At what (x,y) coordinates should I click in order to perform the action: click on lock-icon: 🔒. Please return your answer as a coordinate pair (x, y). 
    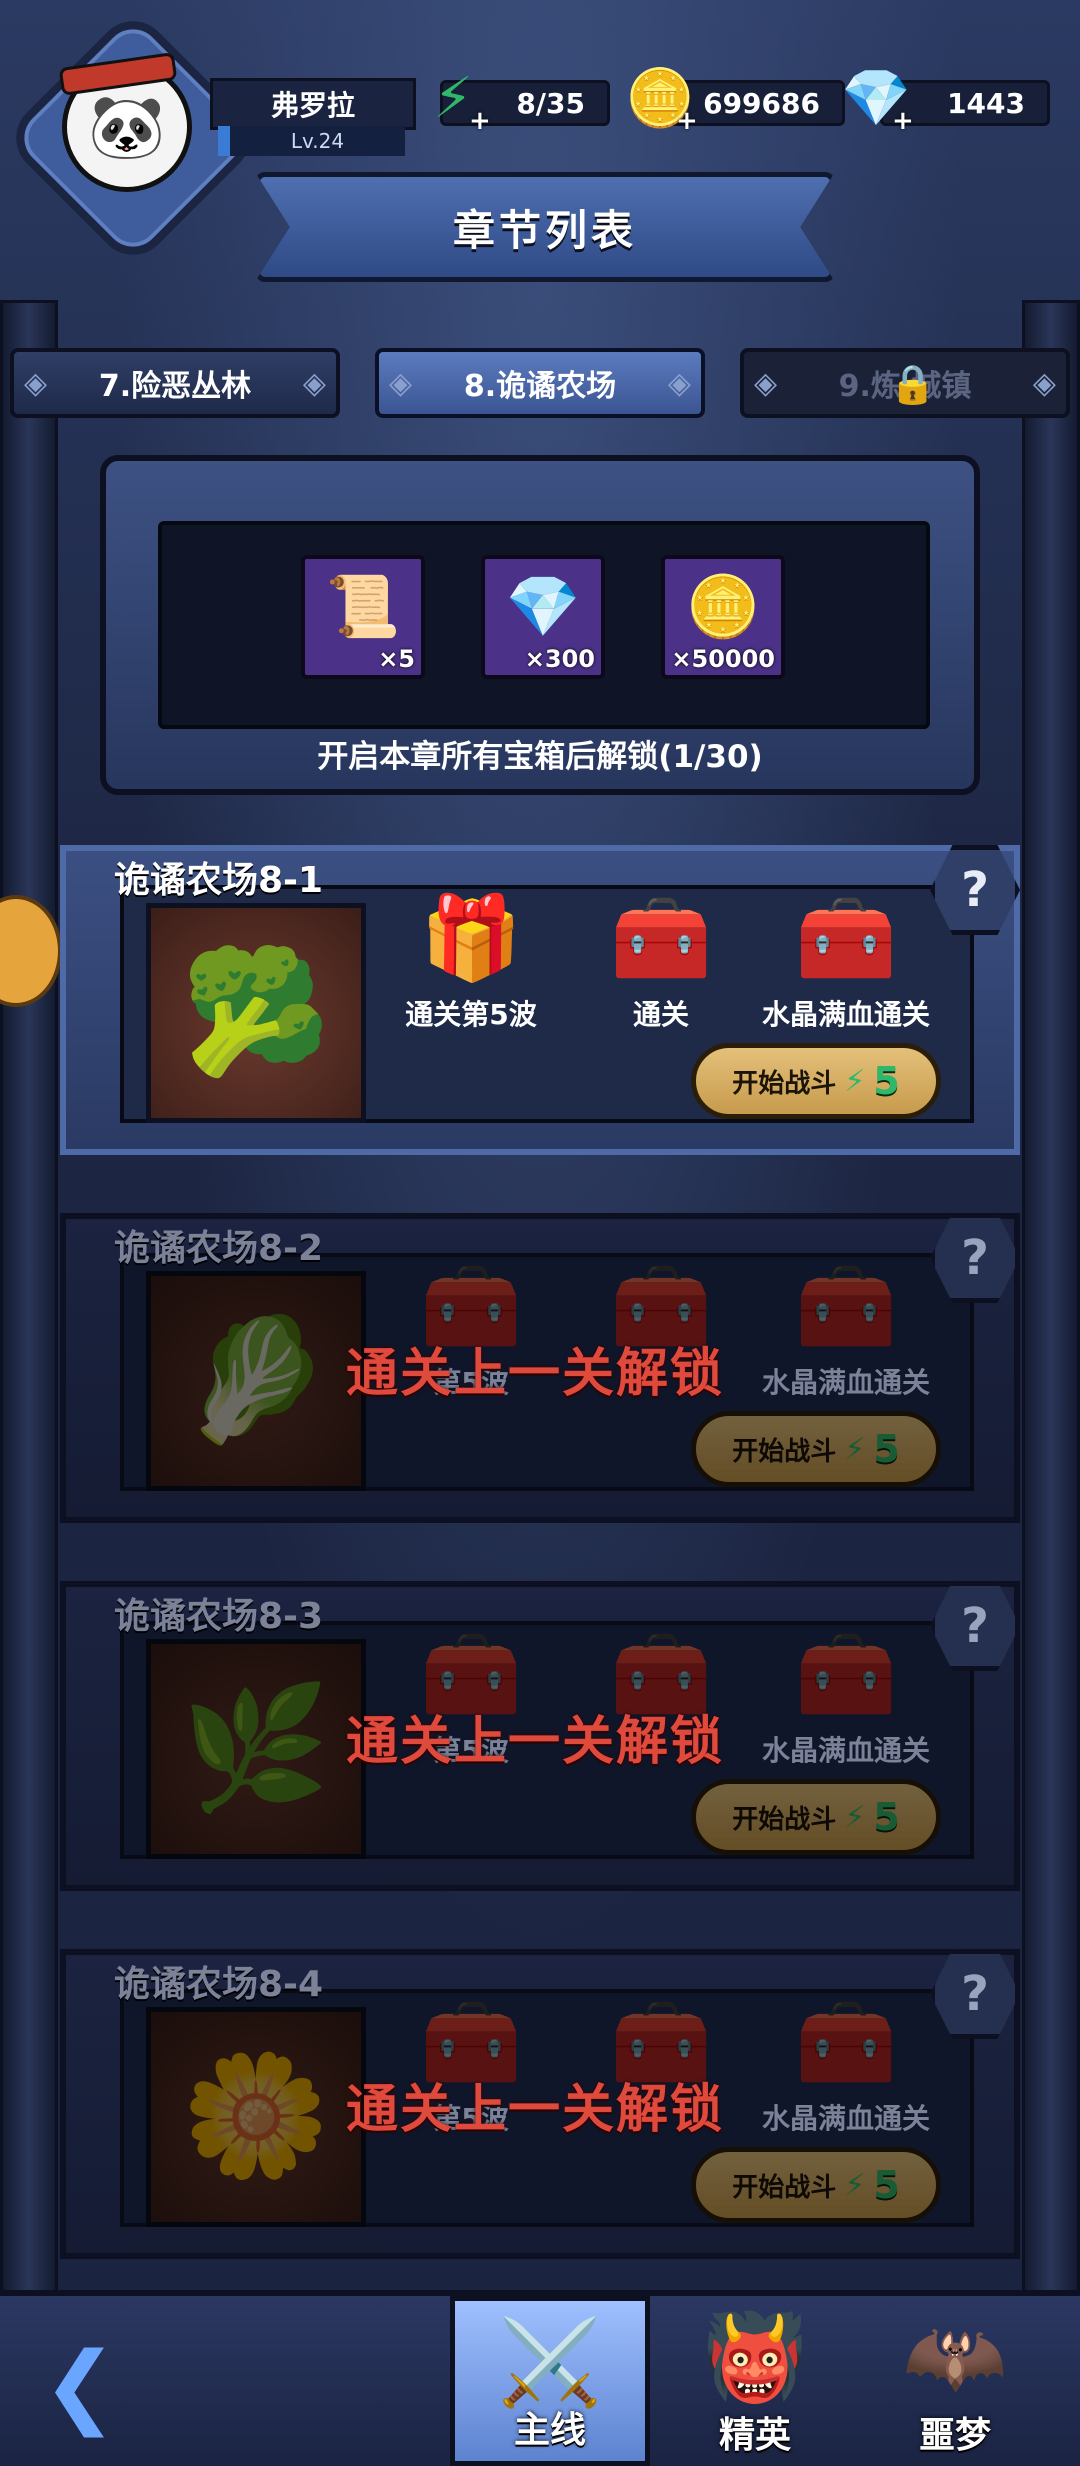
    Looking at the image, I should click on (913, 384).